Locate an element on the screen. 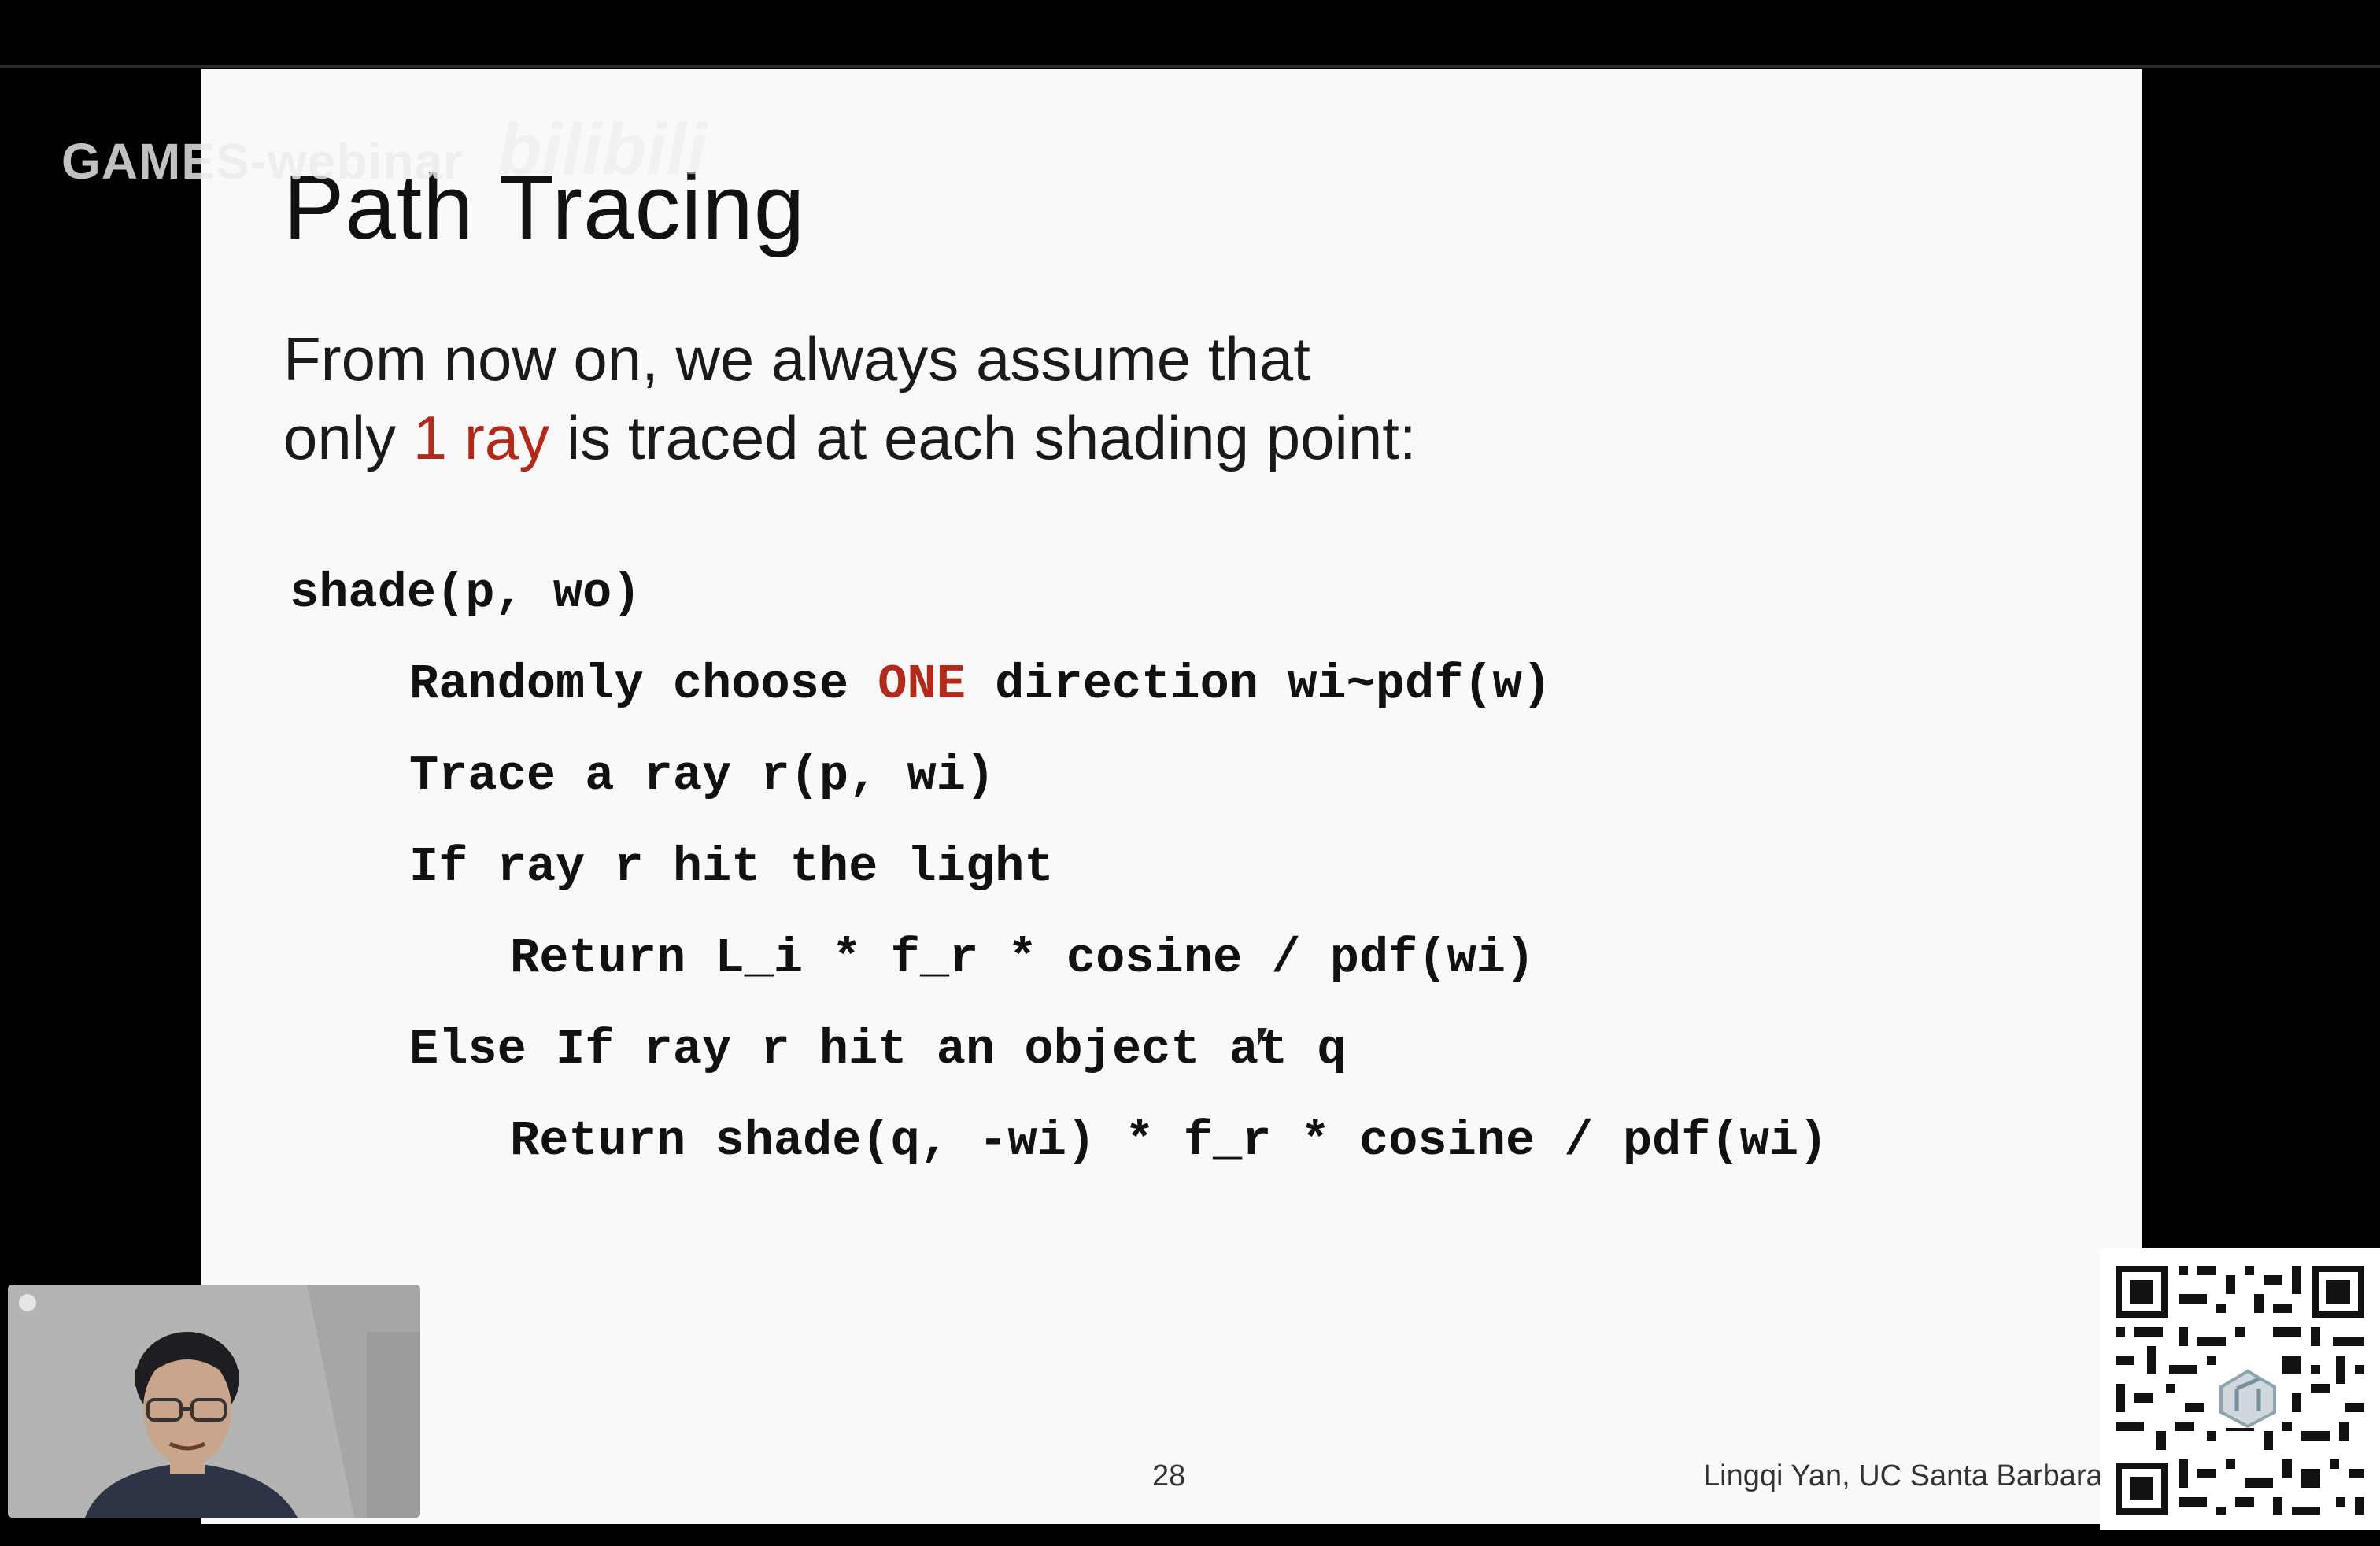 The height and width of the screenshot is (1546, 2380). author-credit: Lingqi Yan, UC Santa Barbara is located at coordinates (1903, 1475).